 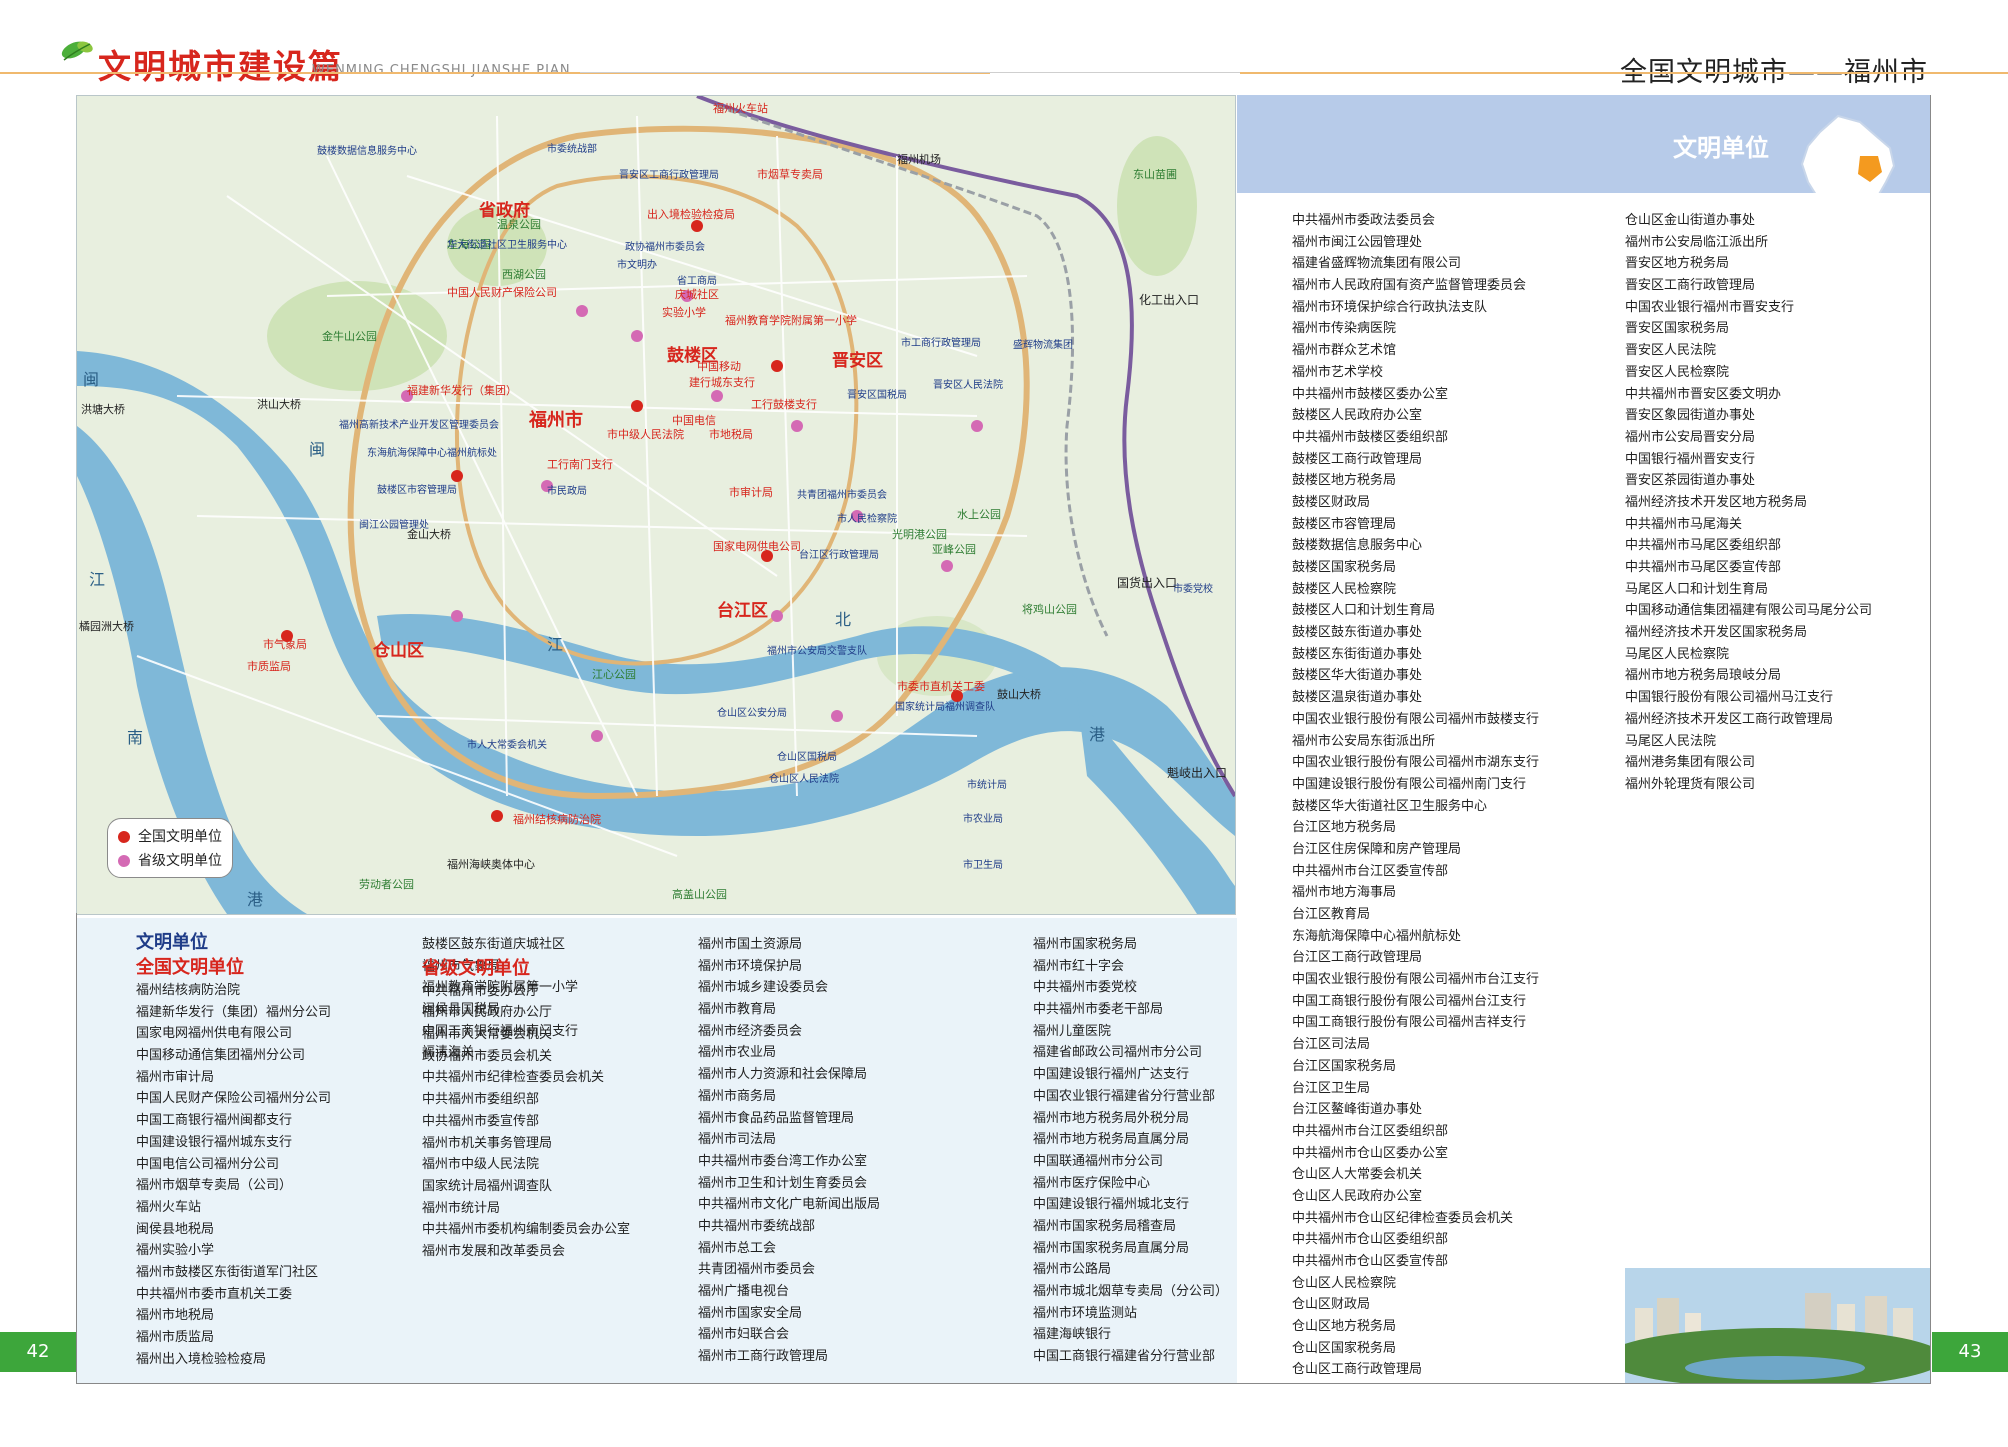 What do you see at coordinates (1690, 481) in the screenshot?
I see `unit-list-item: 晋安区茶园街道办事处` at bounding box center [1690, 481].